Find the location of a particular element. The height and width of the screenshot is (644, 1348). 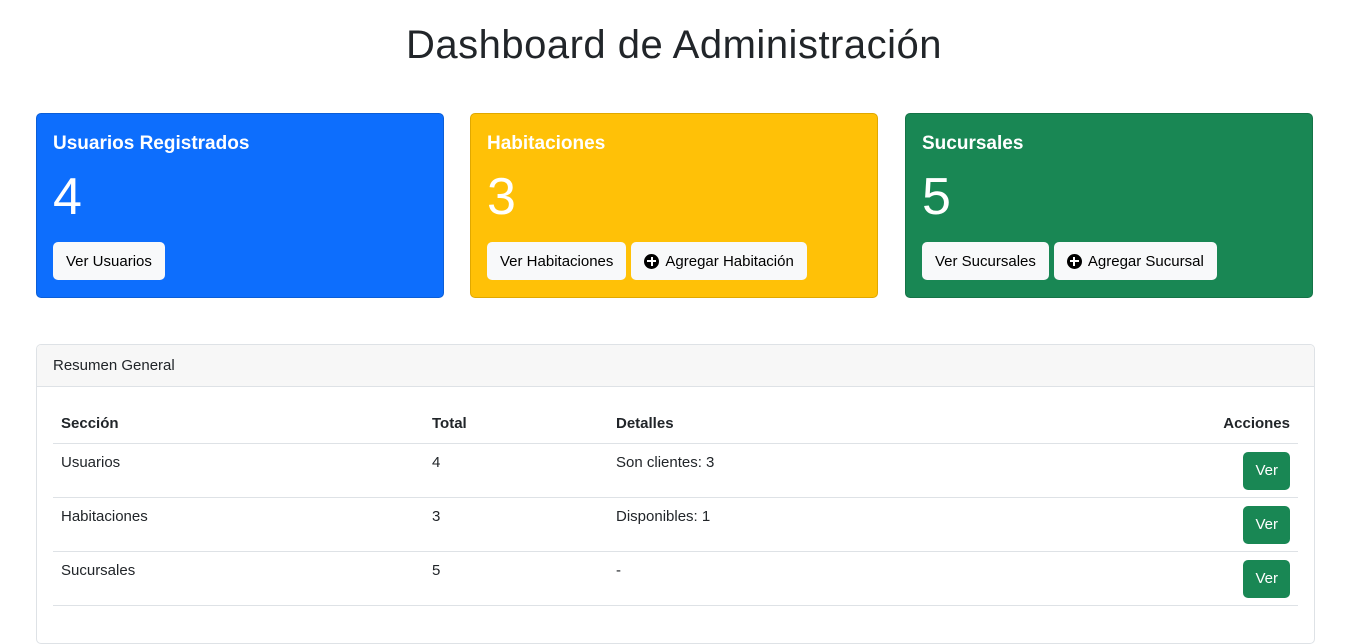

cell-details: - is located at coordinates (808, 578).